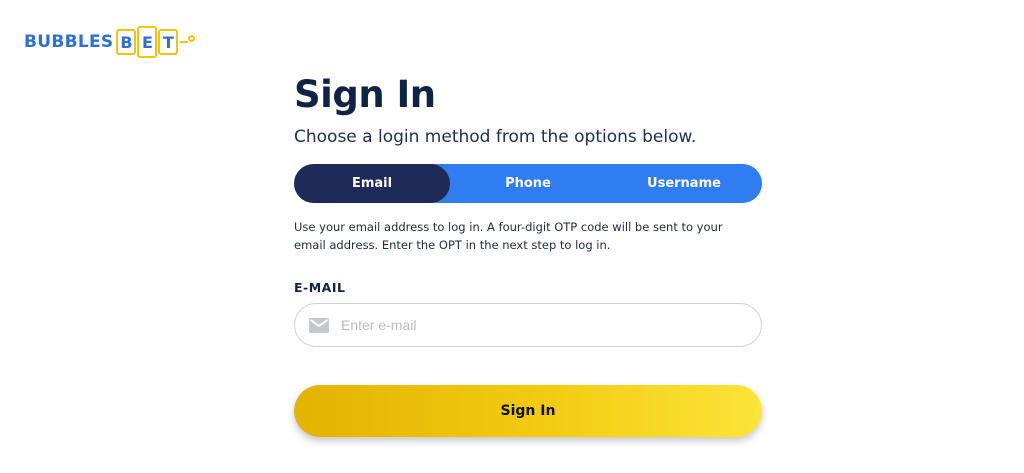 The width and height of the screenshot is (1024, 473). I want to click on logo-lever-knob, so click(192, 38).